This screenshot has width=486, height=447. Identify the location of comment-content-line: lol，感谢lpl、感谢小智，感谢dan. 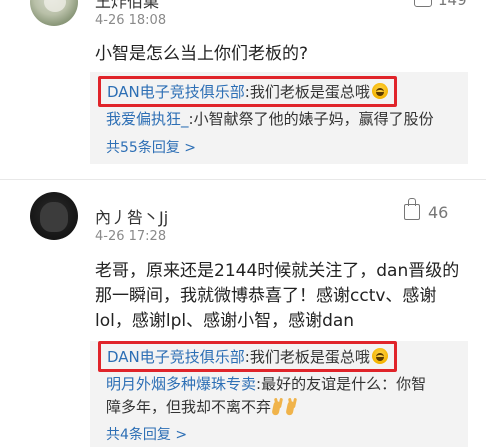
(225, 321).